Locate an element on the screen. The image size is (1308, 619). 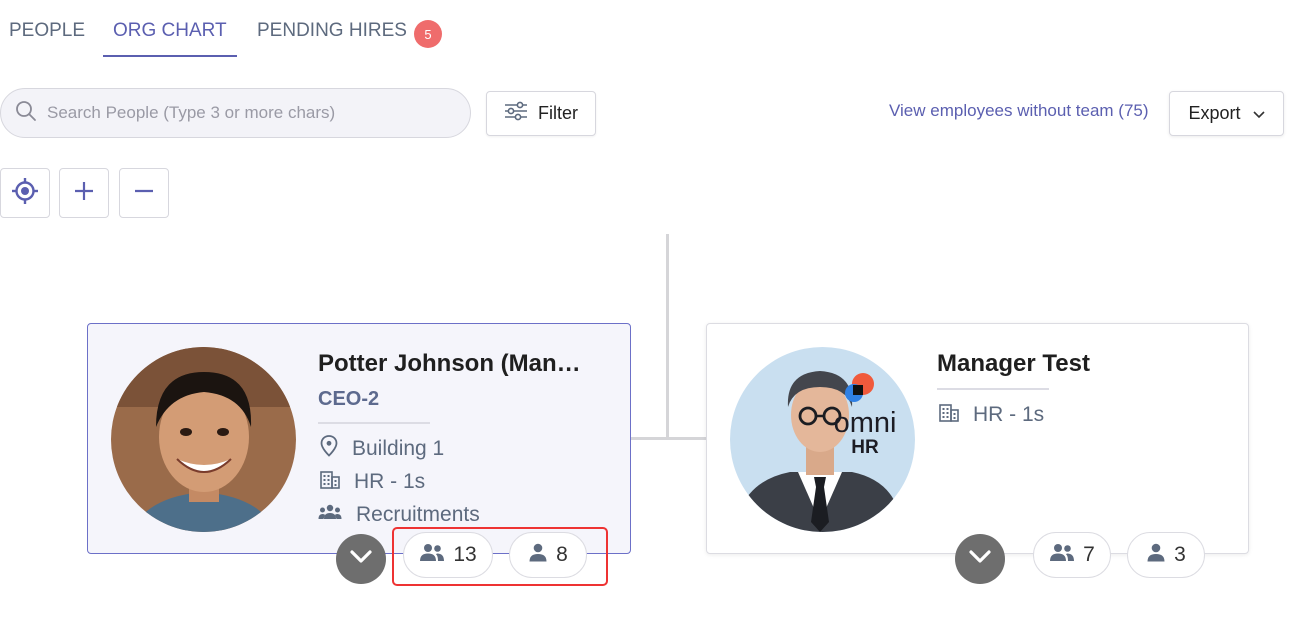
tab-bar: PEOPLE ORG CHART PENDING HIRES 5 is located at coordinates (654, 30).